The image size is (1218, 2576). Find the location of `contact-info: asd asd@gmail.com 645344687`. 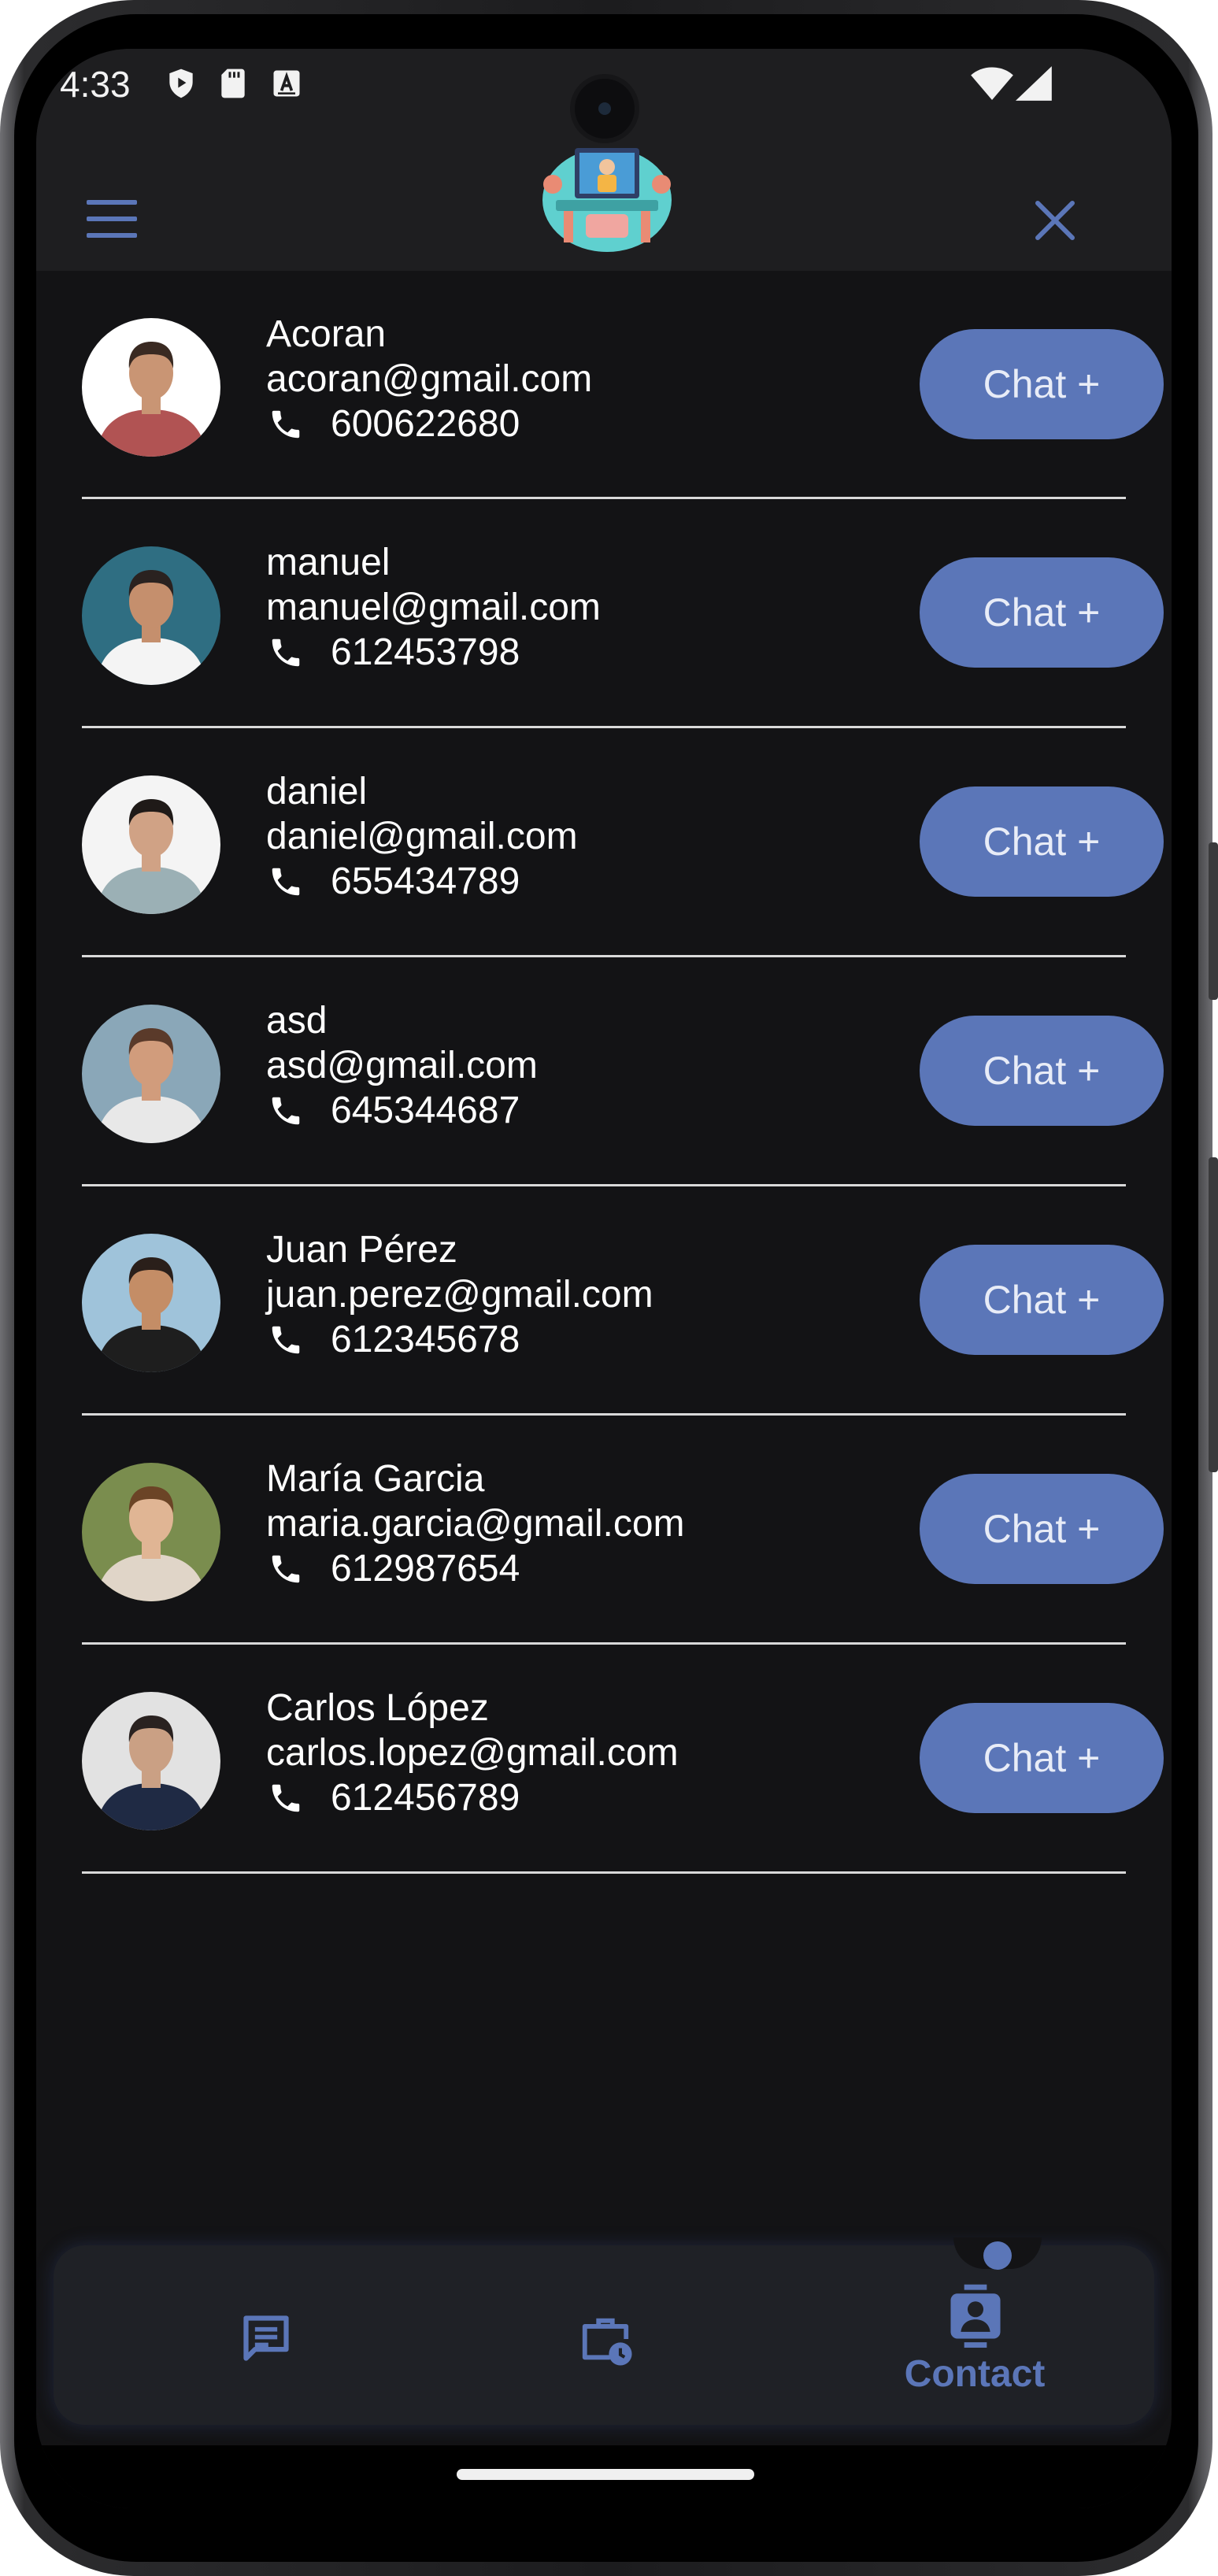

contact-info: asd asd@gmail.com 645344687 is located at coordinates (402, 1065).